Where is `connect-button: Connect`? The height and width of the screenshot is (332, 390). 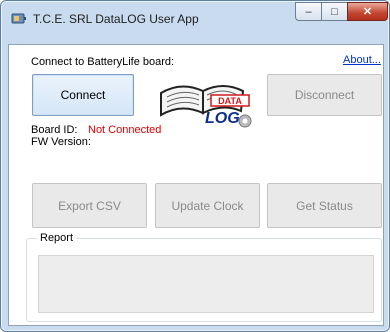
connect-button: Connect is located at coordinates (83, 95).